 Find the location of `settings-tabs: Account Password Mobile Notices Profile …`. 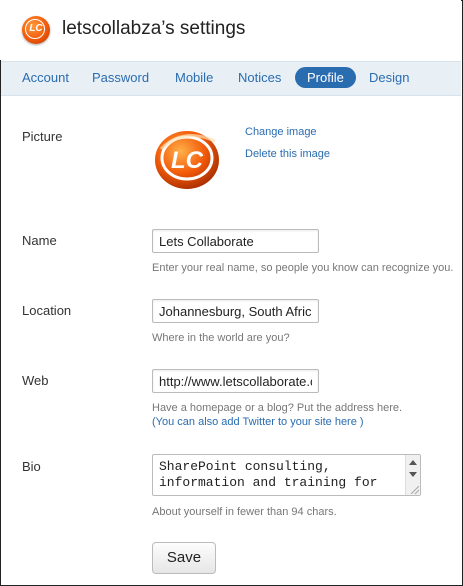

settings-tabs: Account Password Mobile Notices Profile … is located at coordinates (231, 78).